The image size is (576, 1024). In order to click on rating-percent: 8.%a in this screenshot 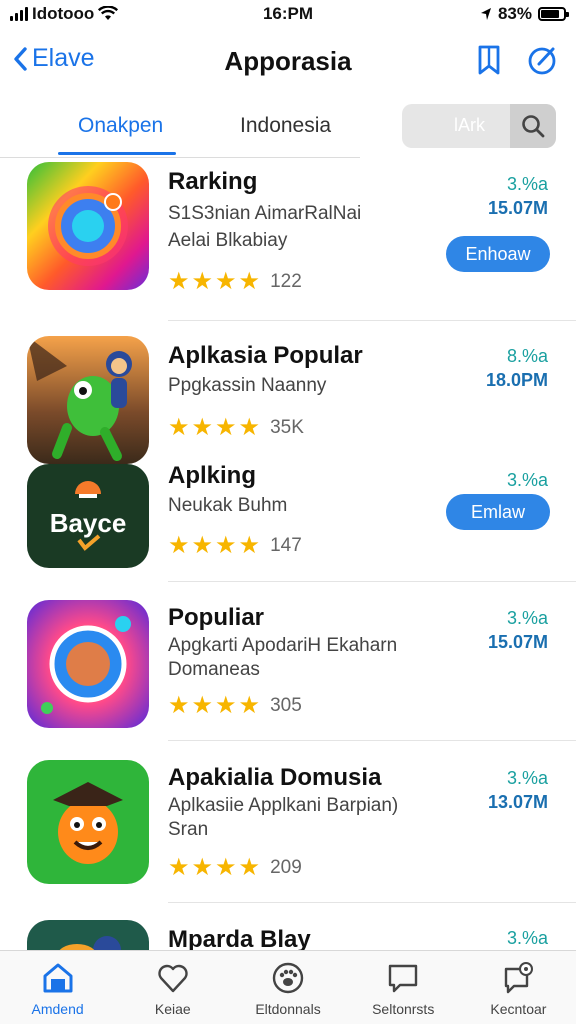, I will do `click(527, 356)`.